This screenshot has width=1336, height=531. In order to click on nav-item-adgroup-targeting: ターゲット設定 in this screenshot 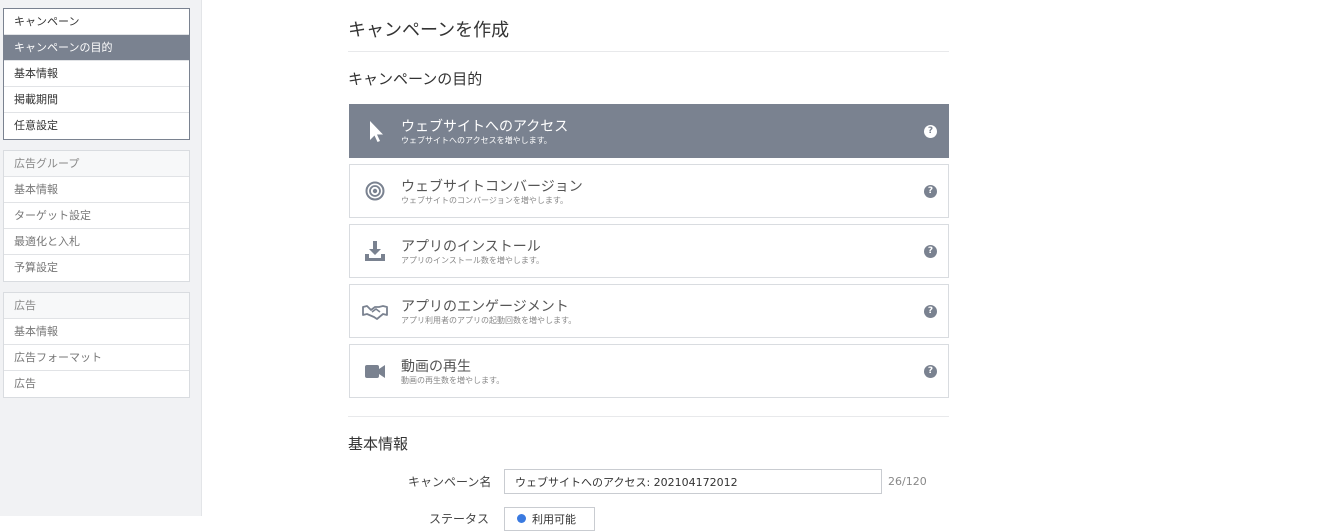, I will do `click(96, 216)`.